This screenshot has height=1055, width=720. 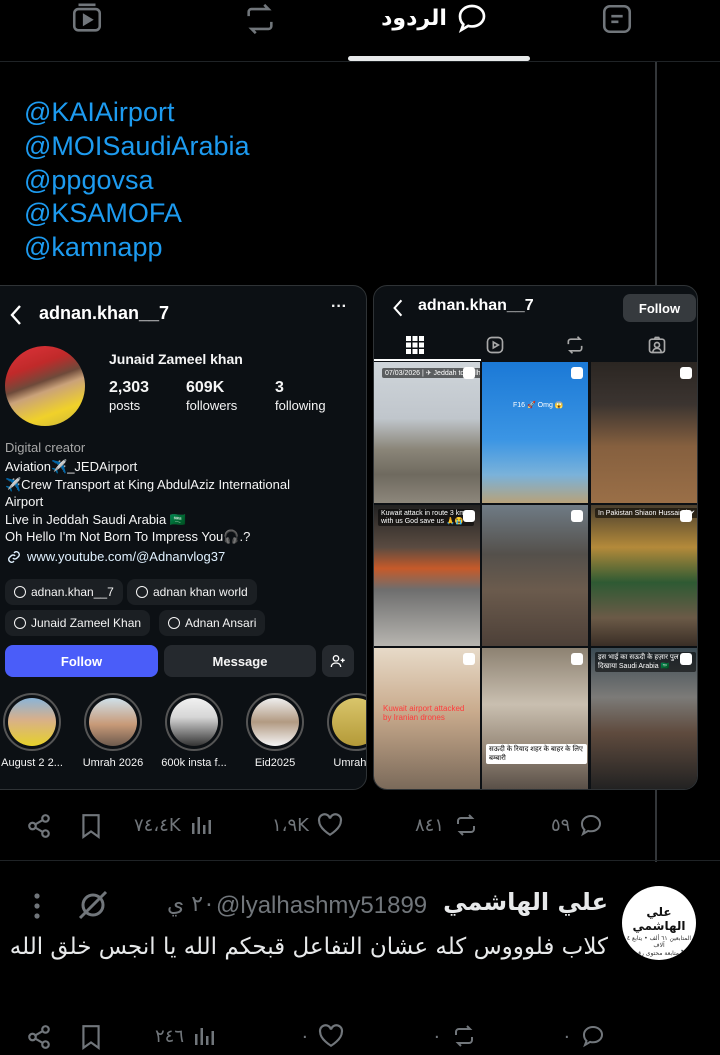 I want to click on tab-reposts, so click(x=260, y=19).